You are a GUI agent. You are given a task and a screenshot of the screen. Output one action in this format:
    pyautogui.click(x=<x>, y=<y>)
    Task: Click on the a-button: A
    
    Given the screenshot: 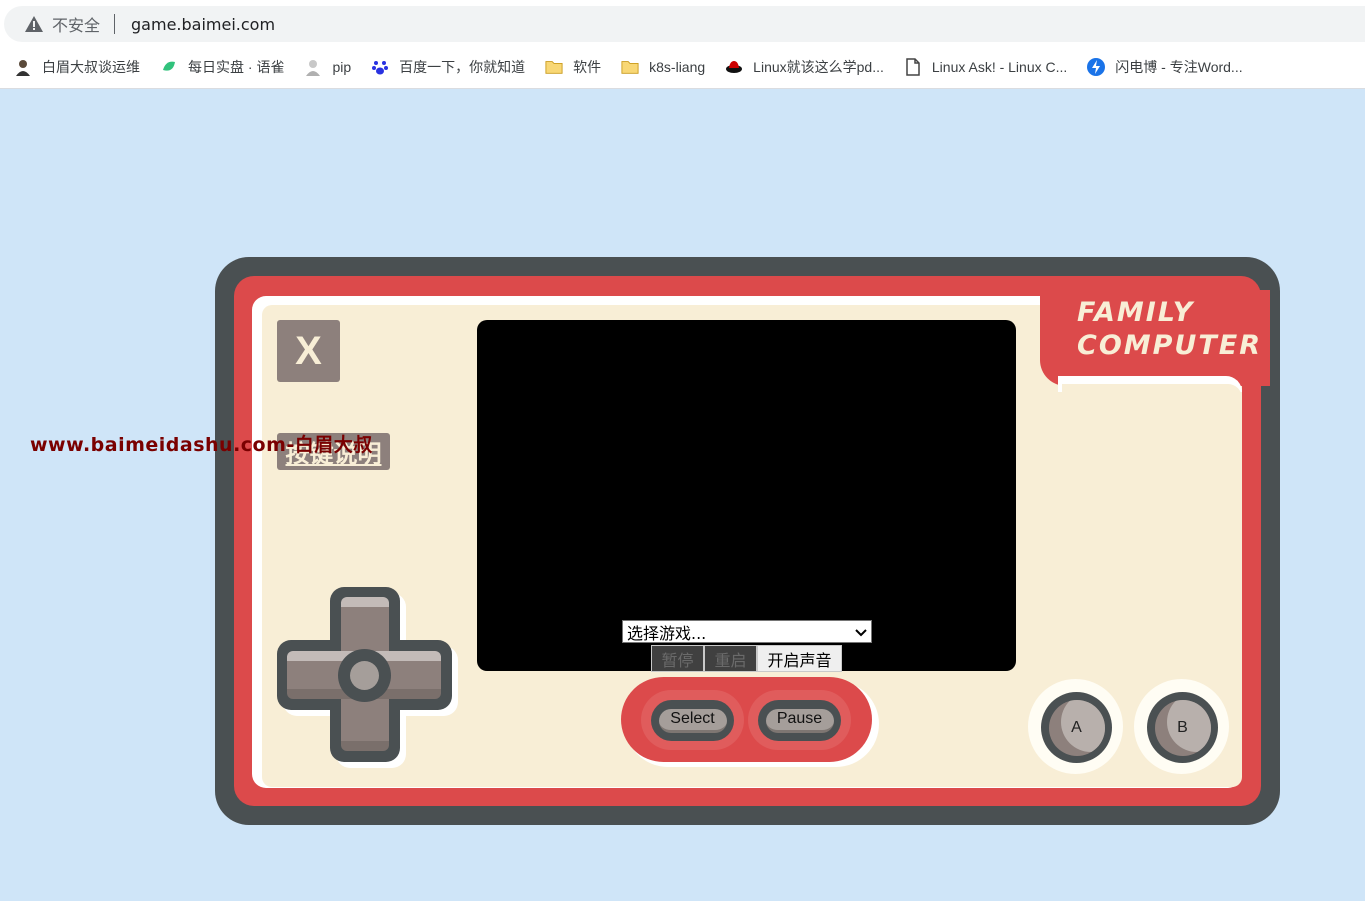 What is the action you would take?
    pyautogui.click(x=1076, y=727)
    